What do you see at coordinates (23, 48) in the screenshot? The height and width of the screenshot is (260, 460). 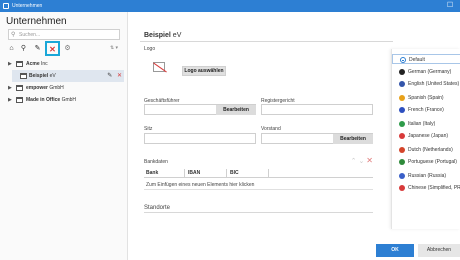 I see `link-button: ⚲` at bounding box center [23, 48].